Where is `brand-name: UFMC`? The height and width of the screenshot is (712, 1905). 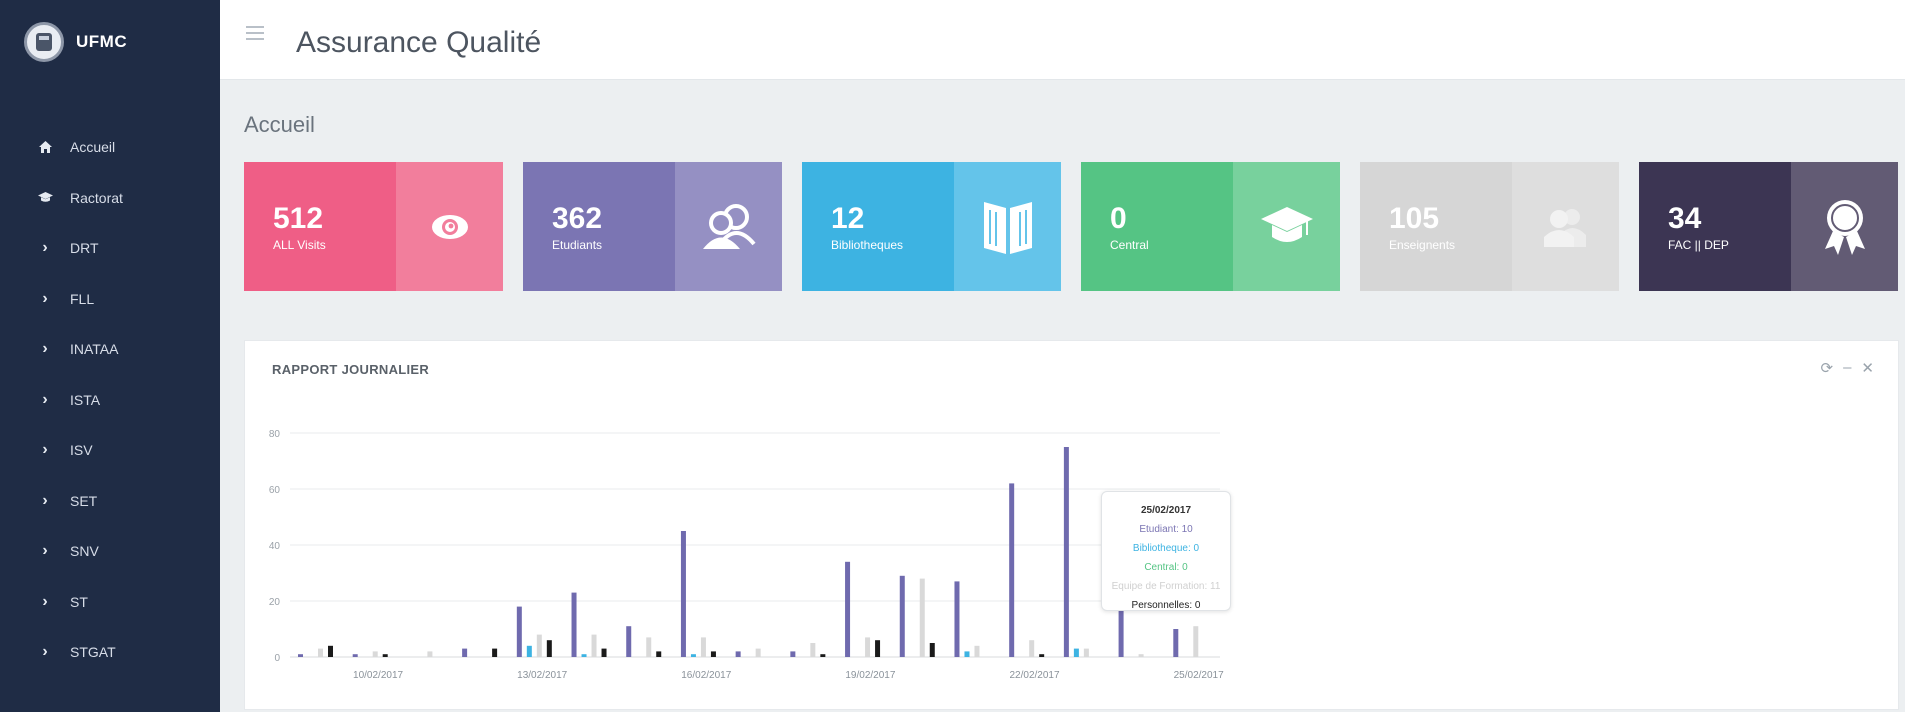 brand-name: UFMC is located at coordinates (102, 41).